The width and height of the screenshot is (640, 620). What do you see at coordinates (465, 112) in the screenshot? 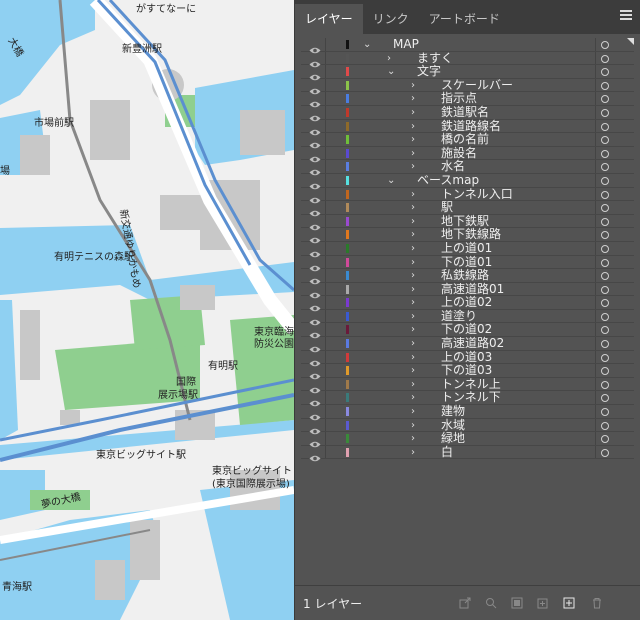
I see `layer-name: 鉄道駅名` at bounding box center [465, 112].